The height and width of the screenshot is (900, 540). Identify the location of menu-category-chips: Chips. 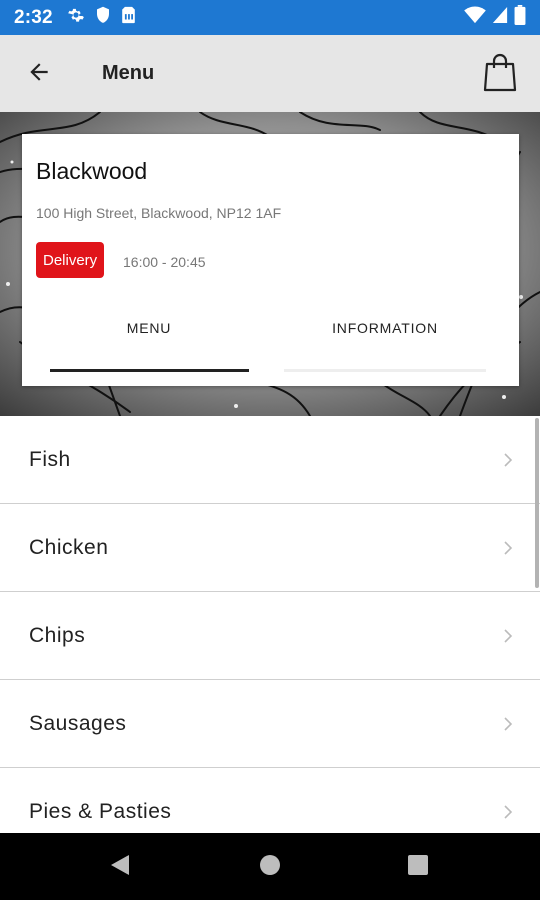
(270, 636).